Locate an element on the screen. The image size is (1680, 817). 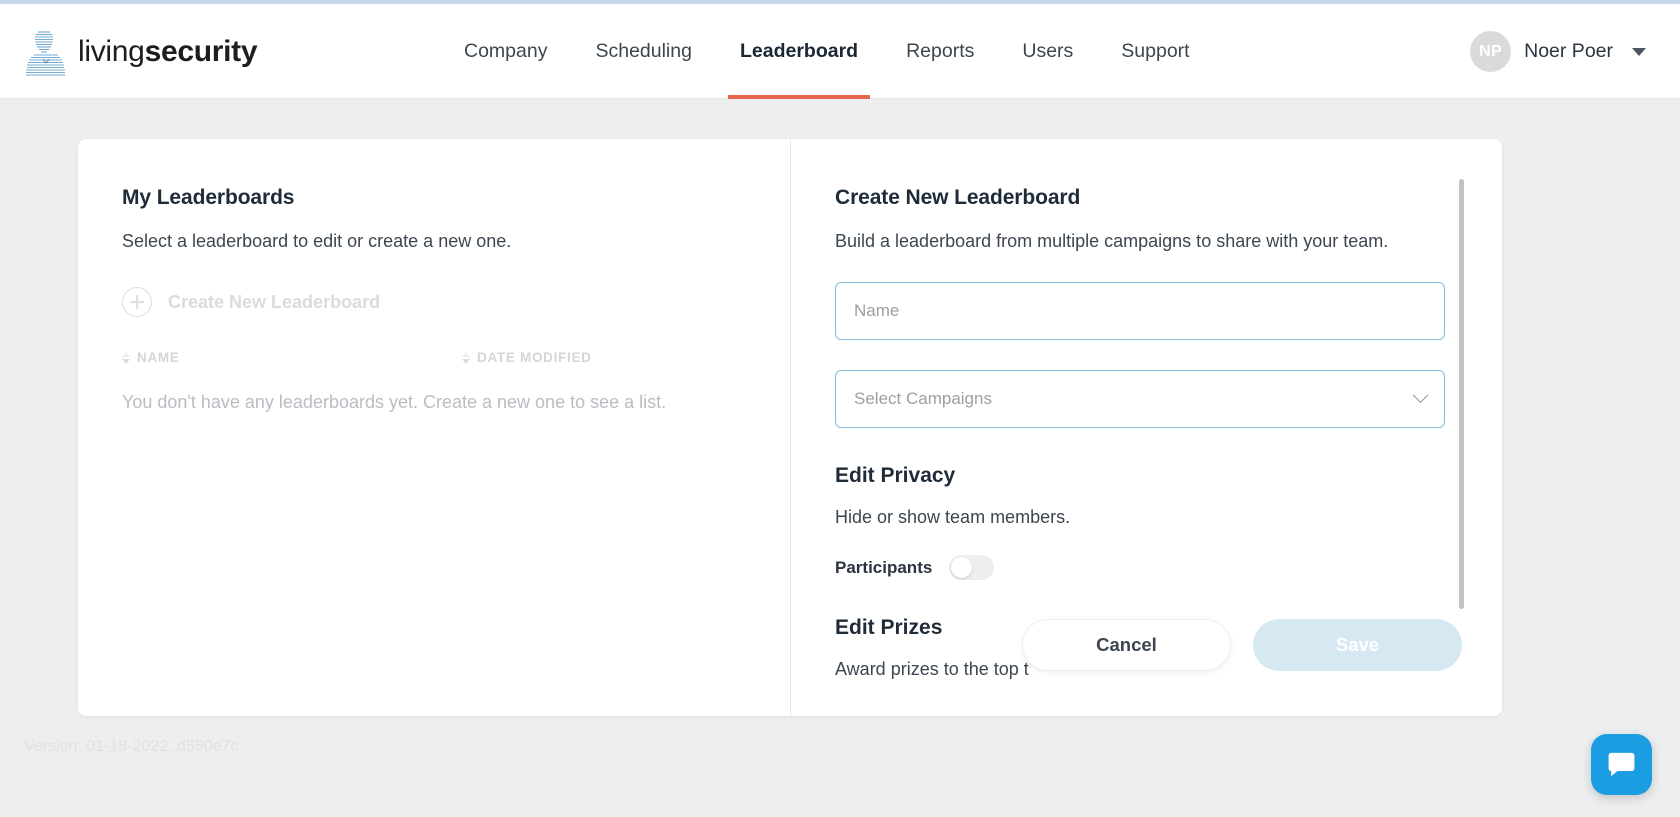
brand-logo-text-light: living is located at coordinates (111, 51).